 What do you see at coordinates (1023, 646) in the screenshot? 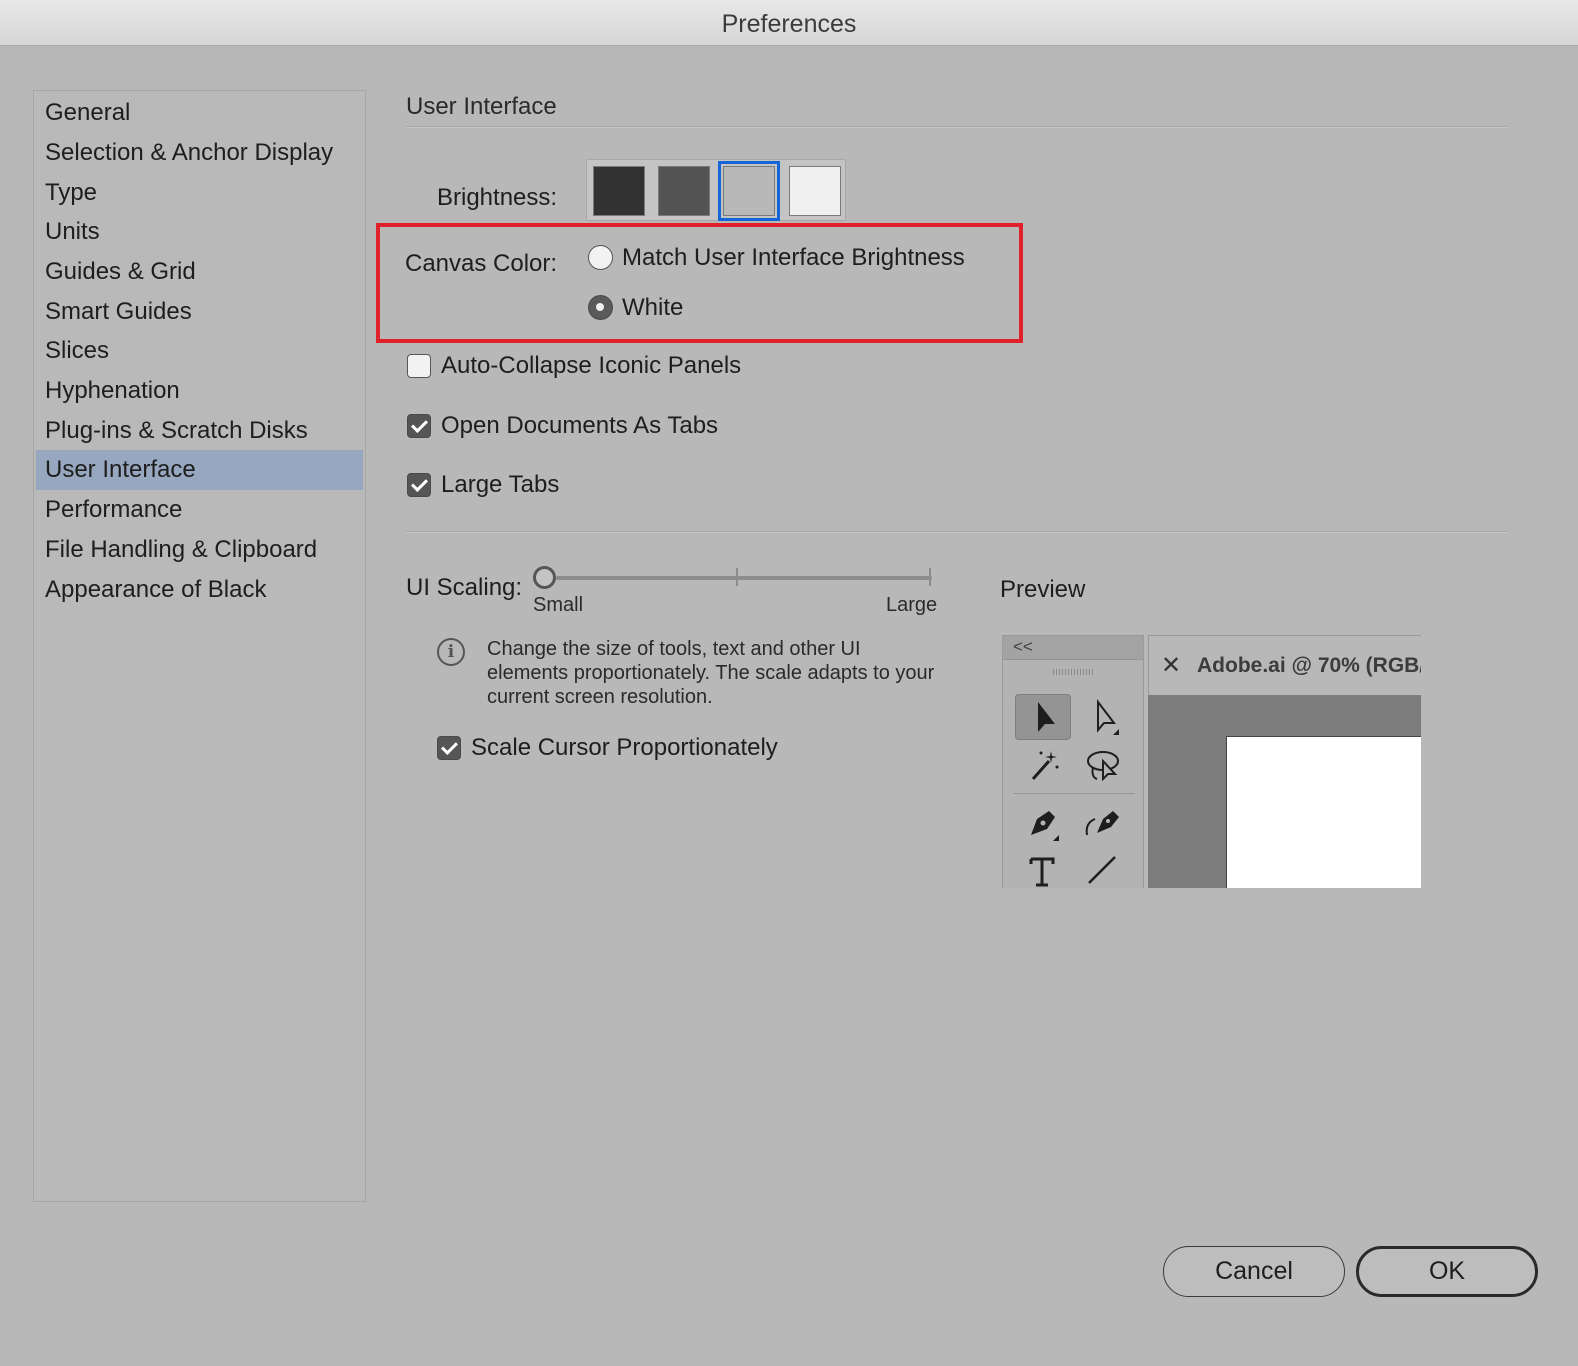
I see `collapse-icon: <<` at bounding box center [1023, 646].